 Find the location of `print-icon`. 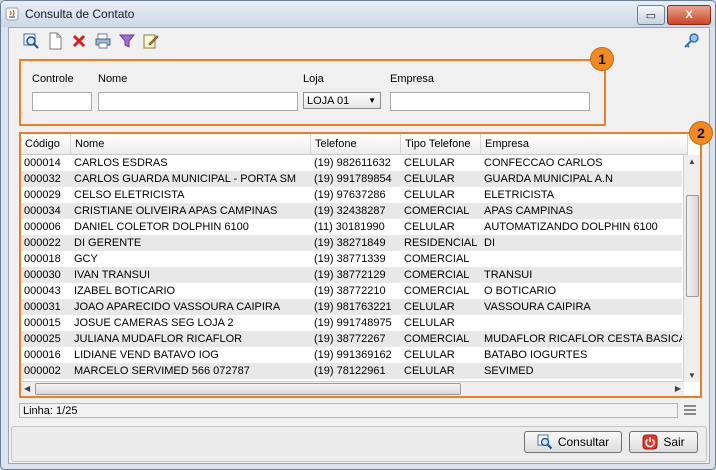

print-icon is located at coordinates (103, 41).